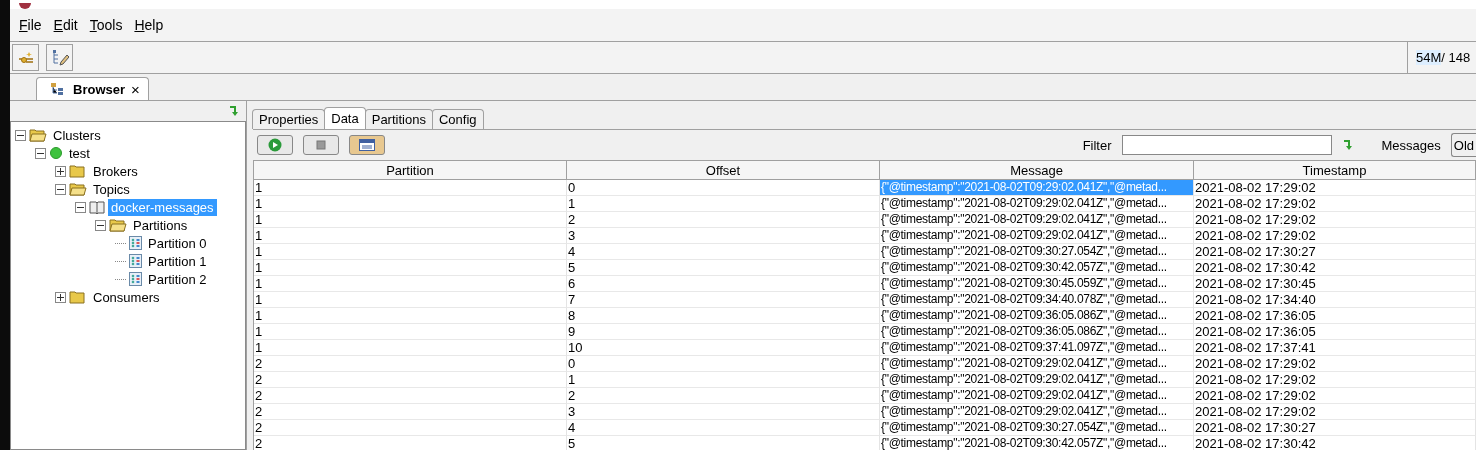  I want to click on window-icon, so click(367, 145).